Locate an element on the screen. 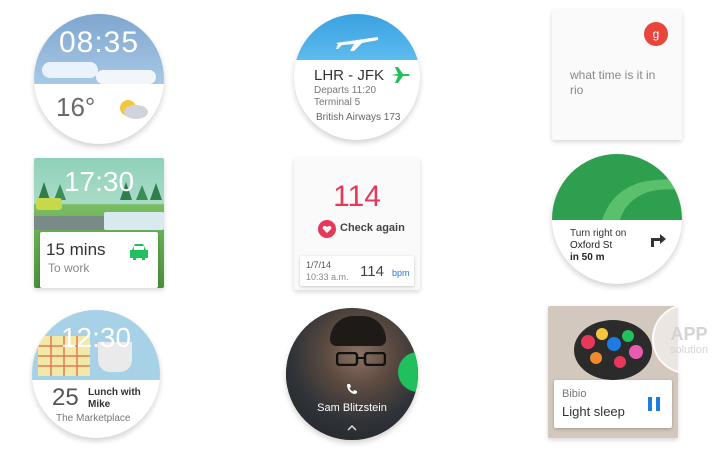 The height and width of the screenshot is (458, 720). caller-name: Sam Blitzstein is located at coordinates (352, 408).